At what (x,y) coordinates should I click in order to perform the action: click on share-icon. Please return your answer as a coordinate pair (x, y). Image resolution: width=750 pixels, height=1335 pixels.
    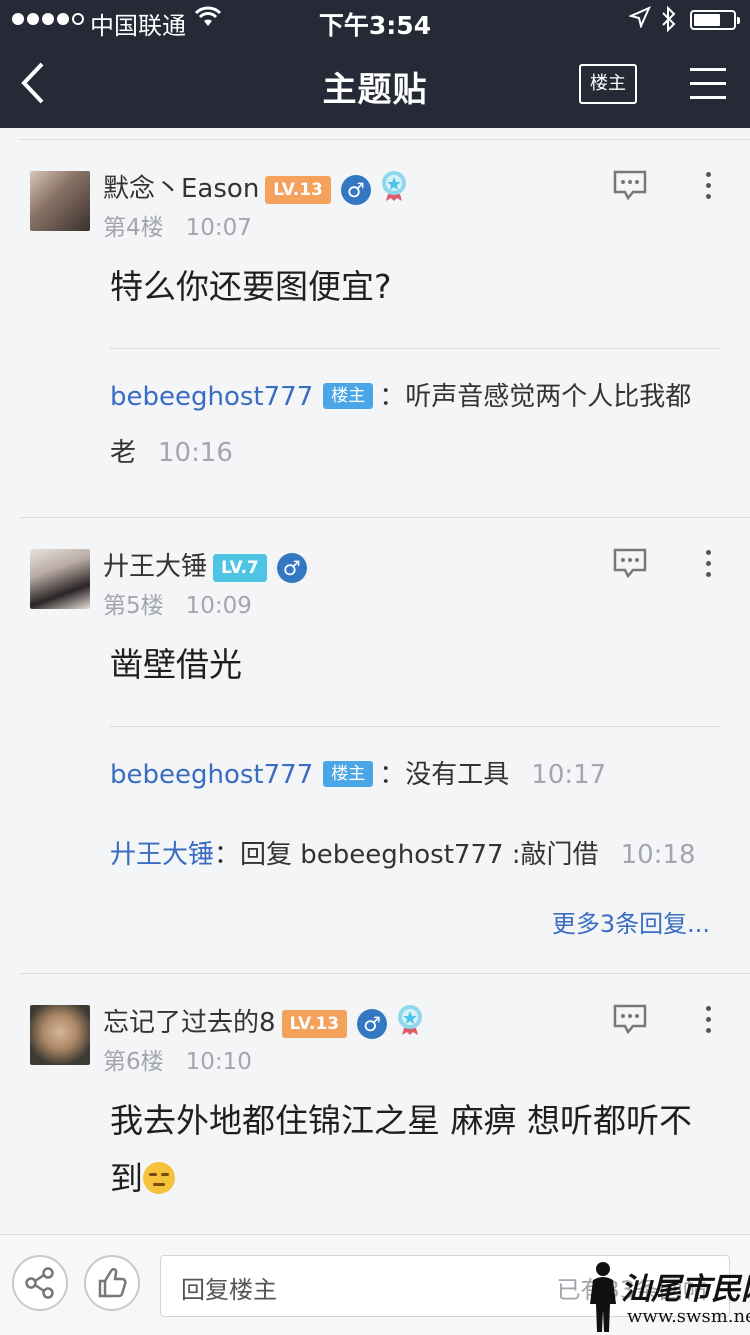
    Looking at the image, I should click on (39, 1283).